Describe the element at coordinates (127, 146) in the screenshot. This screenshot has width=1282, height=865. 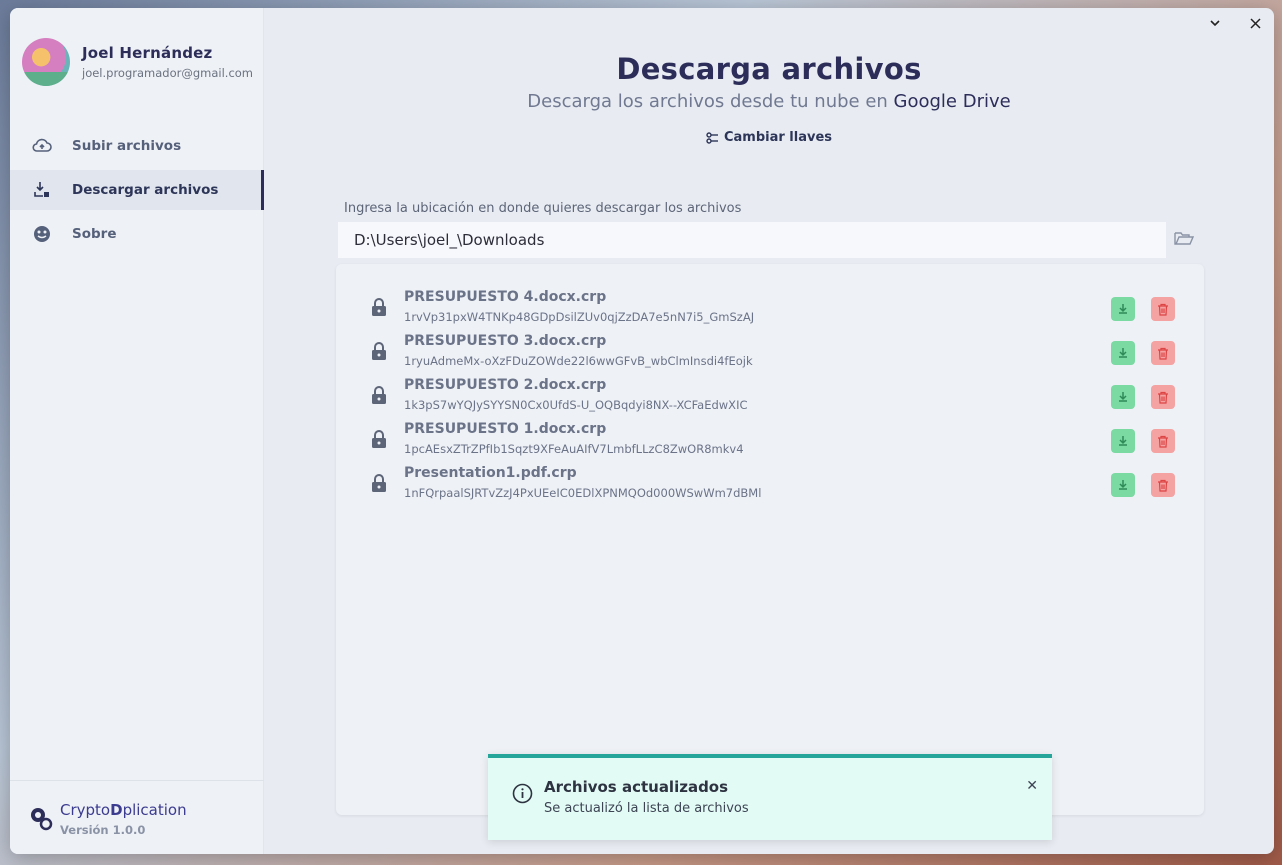
I see `sidebar-item-label: Subir archivos` at that location.